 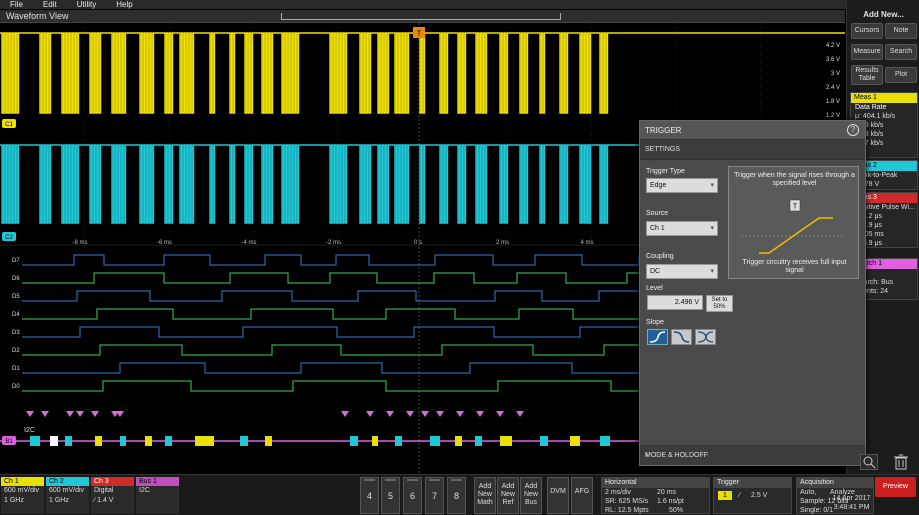 I want to click on slope-rising-button, so click(x=657, y=337).